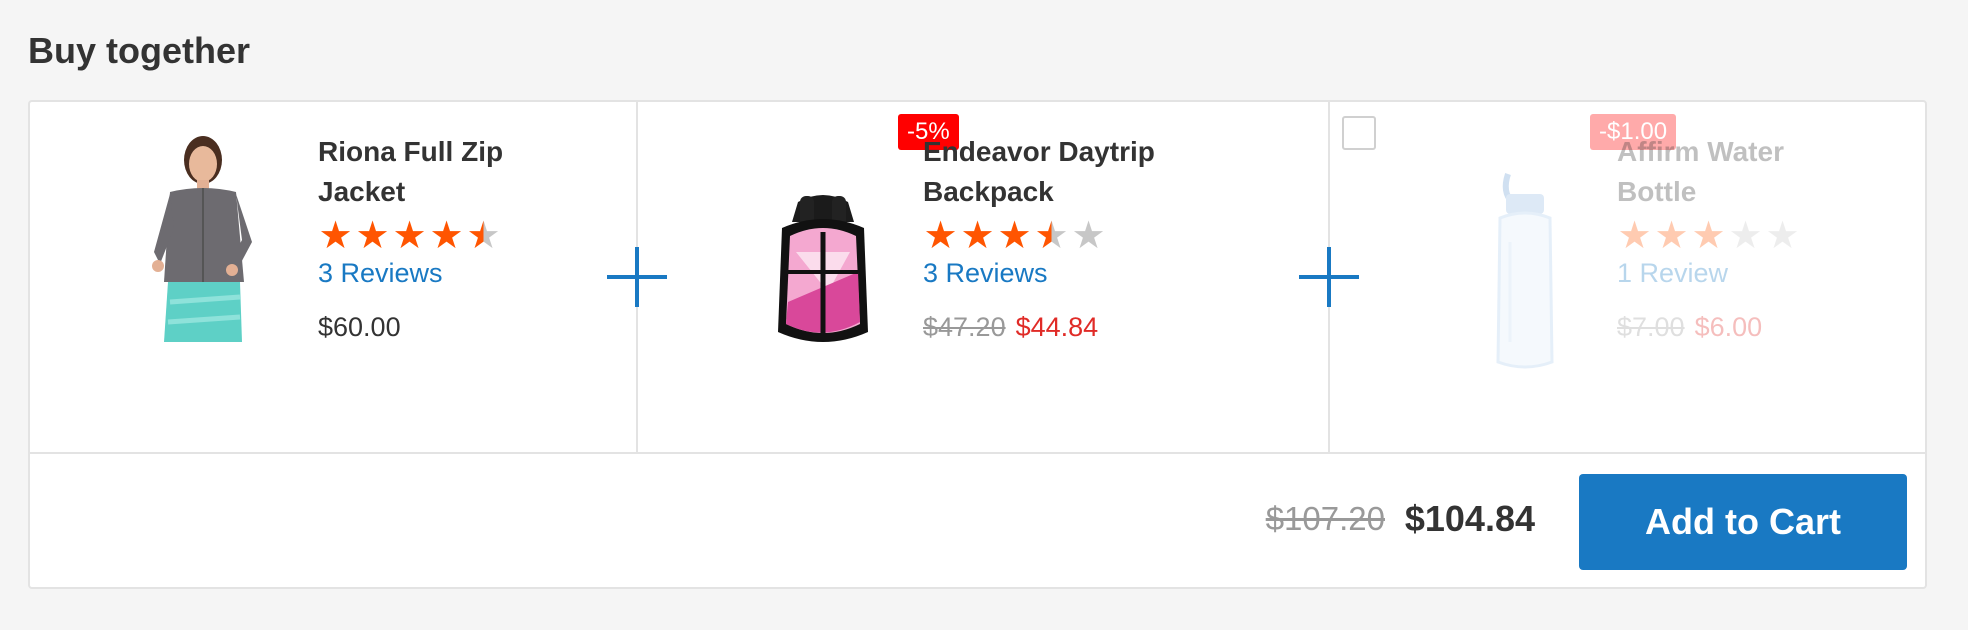 The height and width of the screenshot is (630, 1968). Describe the element at coordinates (1325, 518) in the screenshot. I see `total-old-price: $107.20` at that location.